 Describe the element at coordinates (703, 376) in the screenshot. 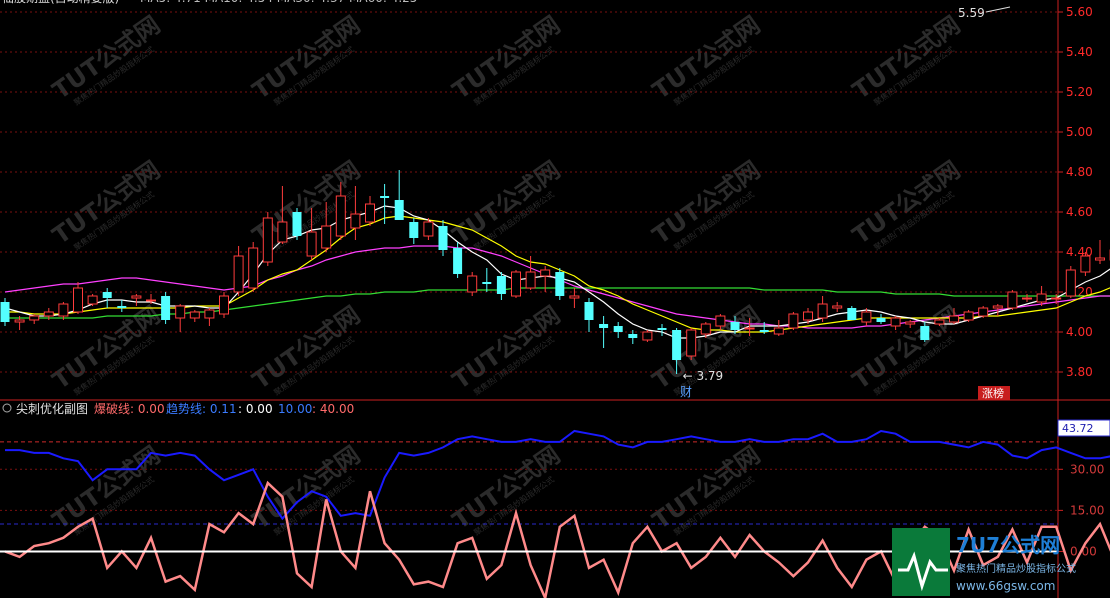

I see `low-price-label: ← 3.79` at that location.